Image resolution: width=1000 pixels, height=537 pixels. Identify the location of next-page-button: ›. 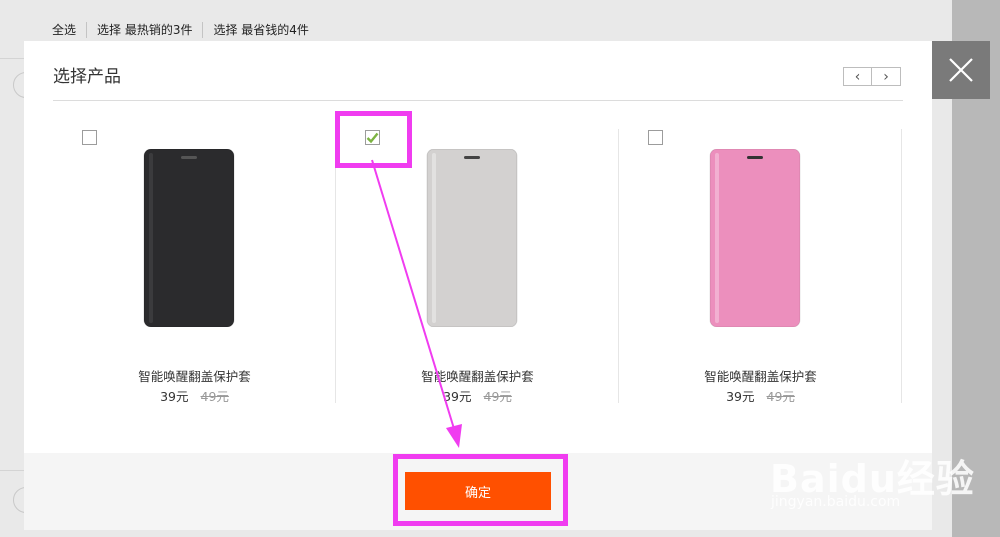
(886, 76).